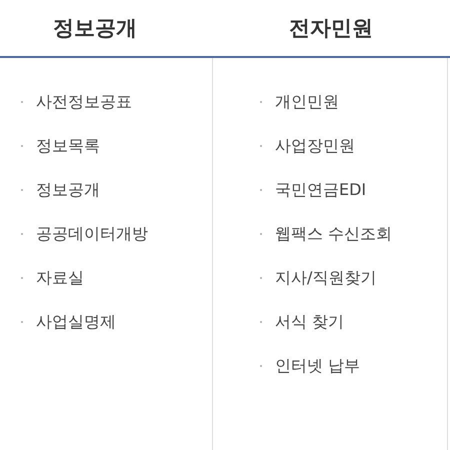 Image resolution: width=450 pixels, height=450 pixels. I want to click on menu-link: 인터넷 납부, so click(317, 365).